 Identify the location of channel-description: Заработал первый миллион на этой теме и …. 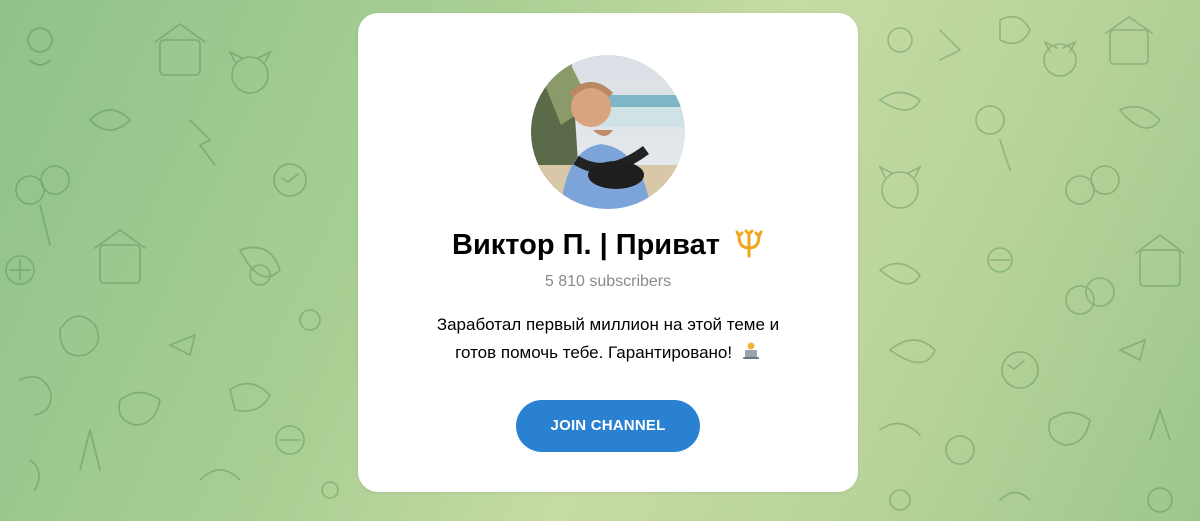
(608, 339).